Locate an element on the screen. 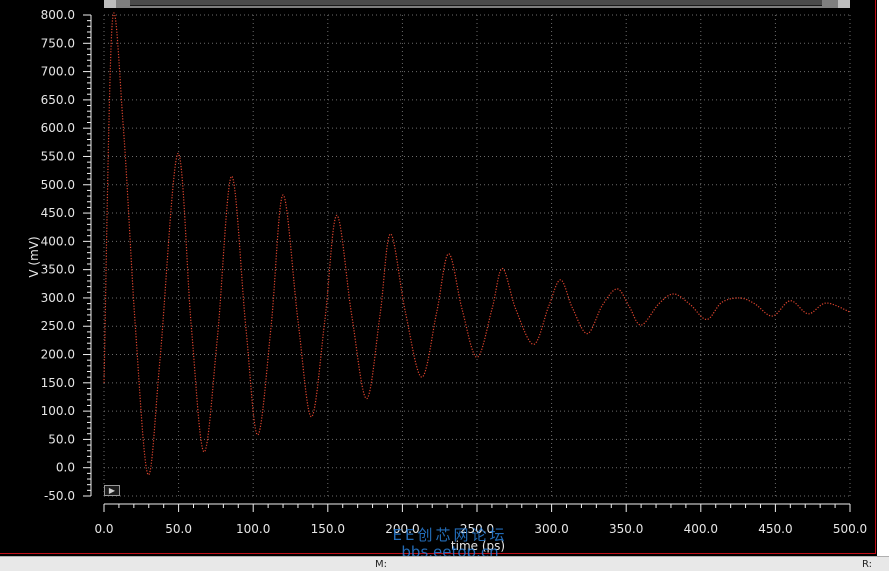 The image size is (889, 571). x-tick-label: 100.0 is located at coordinates (253, 529).